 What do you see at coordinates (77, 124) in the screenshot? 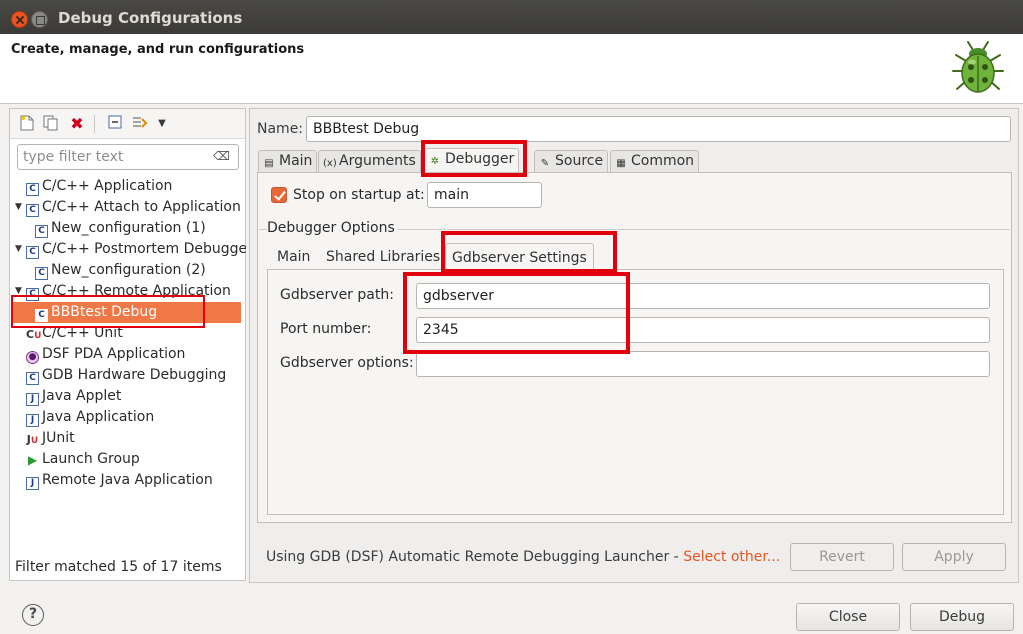
I see `delete-configuration-icon: ✖` at bounding box center [77, 124].